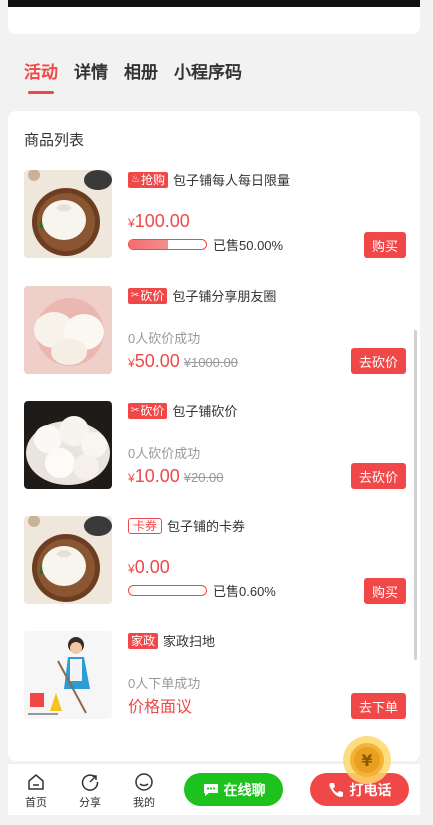 This screenshot has height=825, width=433. I want to click on bottom-strip, so click(216, 820).